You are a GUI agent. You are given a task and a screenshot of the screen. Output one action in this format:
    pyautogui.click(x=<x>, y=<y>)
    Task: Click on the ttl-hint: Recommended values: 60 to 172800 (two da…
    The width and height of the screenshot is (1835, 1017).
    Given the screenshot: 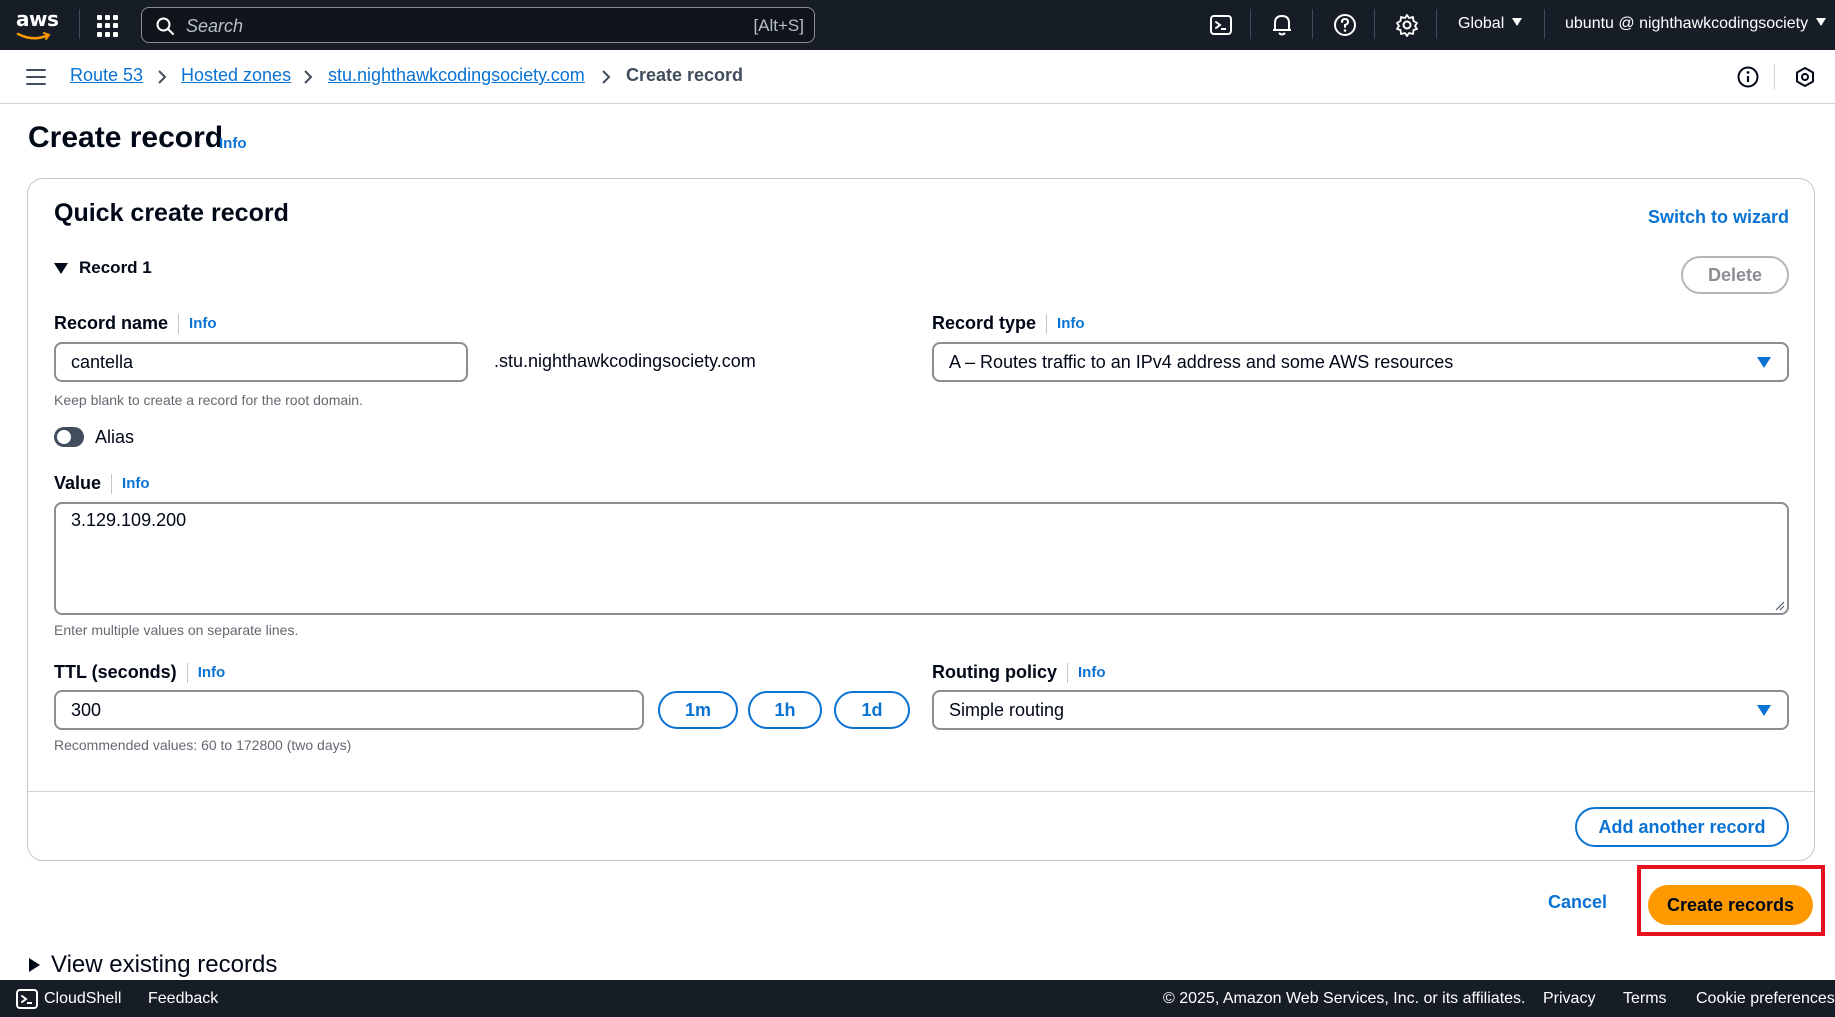 What is the action you would take?
    pyautogui.click(x=203, y=745)
    